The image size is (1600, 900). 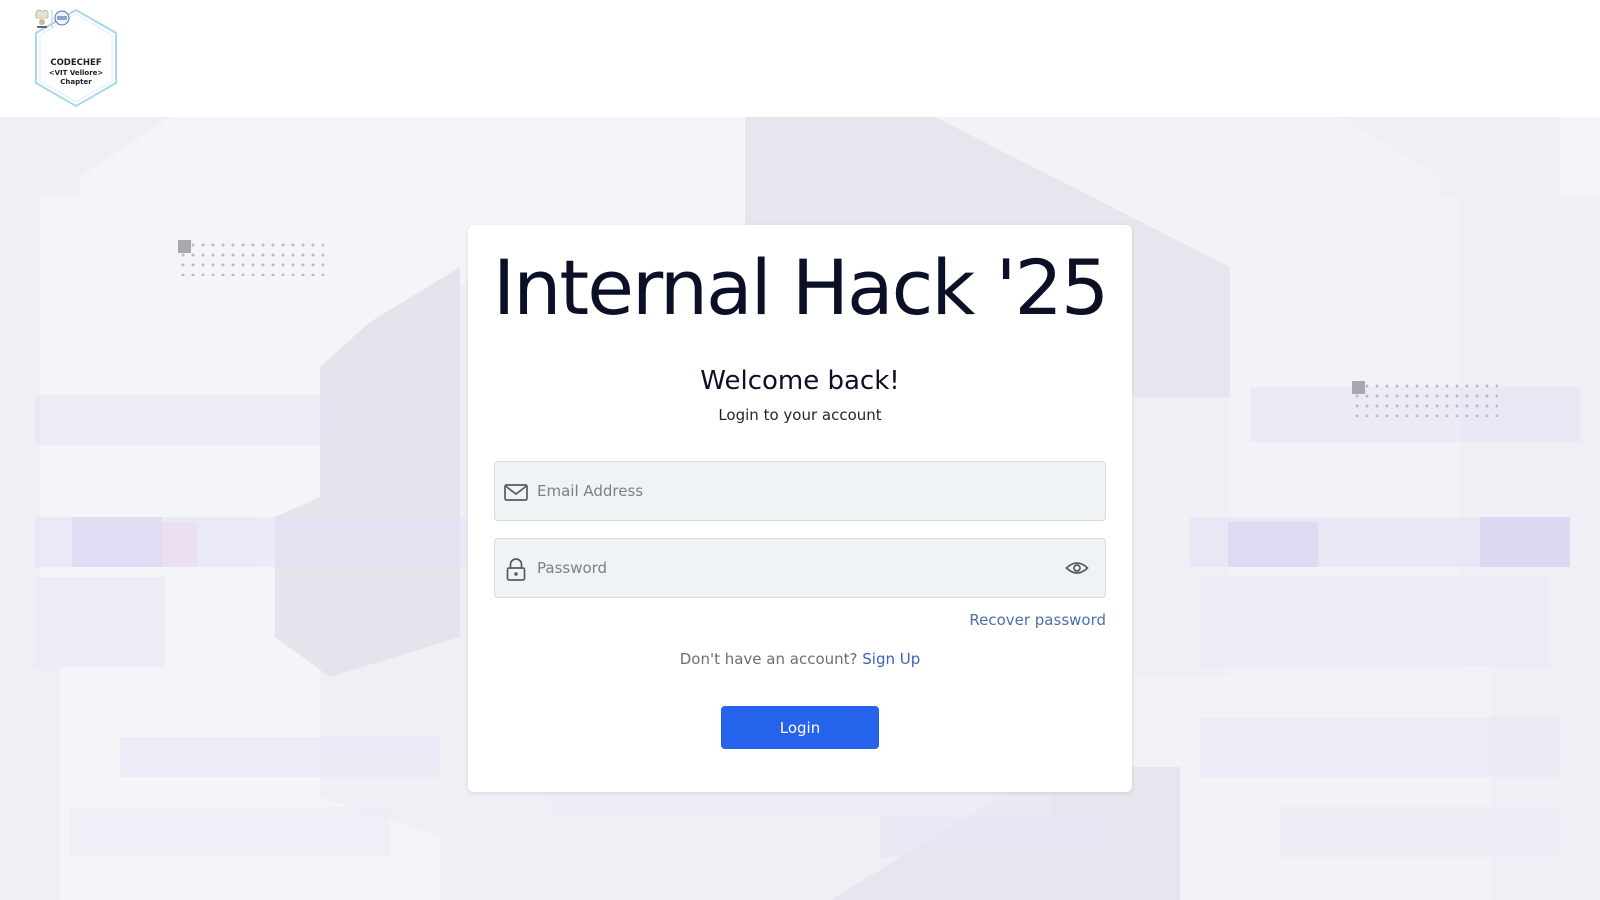 What do you see at coordinates (800, 415) in the screenshot?
I see `login-subtitle: Login to your account` at bounding box center [800, 415].